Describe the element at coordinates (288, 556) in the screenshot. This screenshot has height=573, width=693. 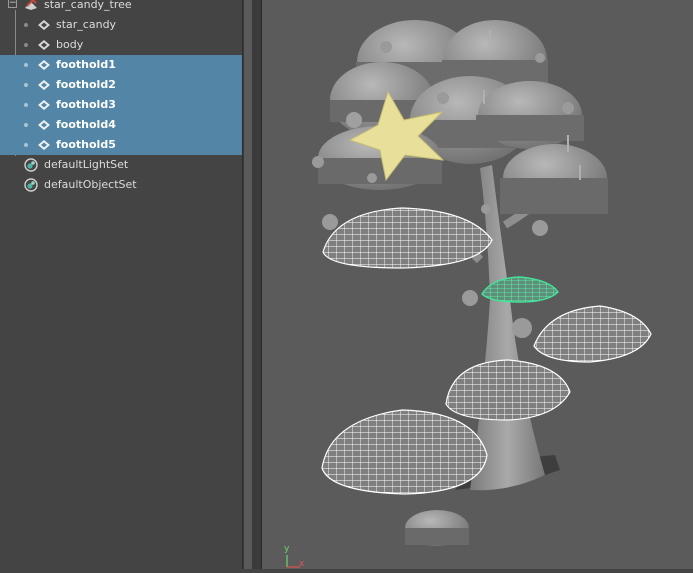
I see `view-axis-indicator: y x` at that location.